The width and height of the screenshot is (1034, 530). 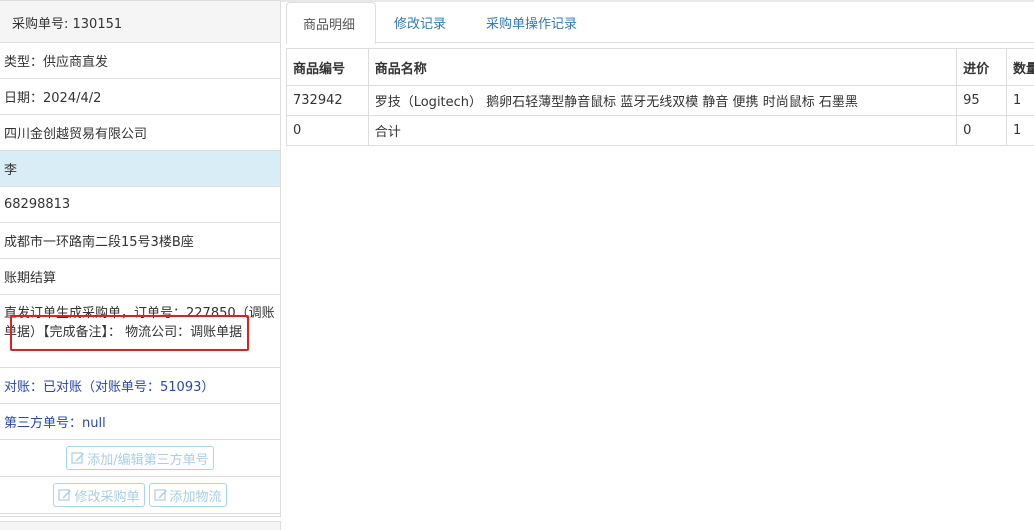 I want to click on supplier-name: 四川金创越贸易有限公司, so click(x=140, y=133).